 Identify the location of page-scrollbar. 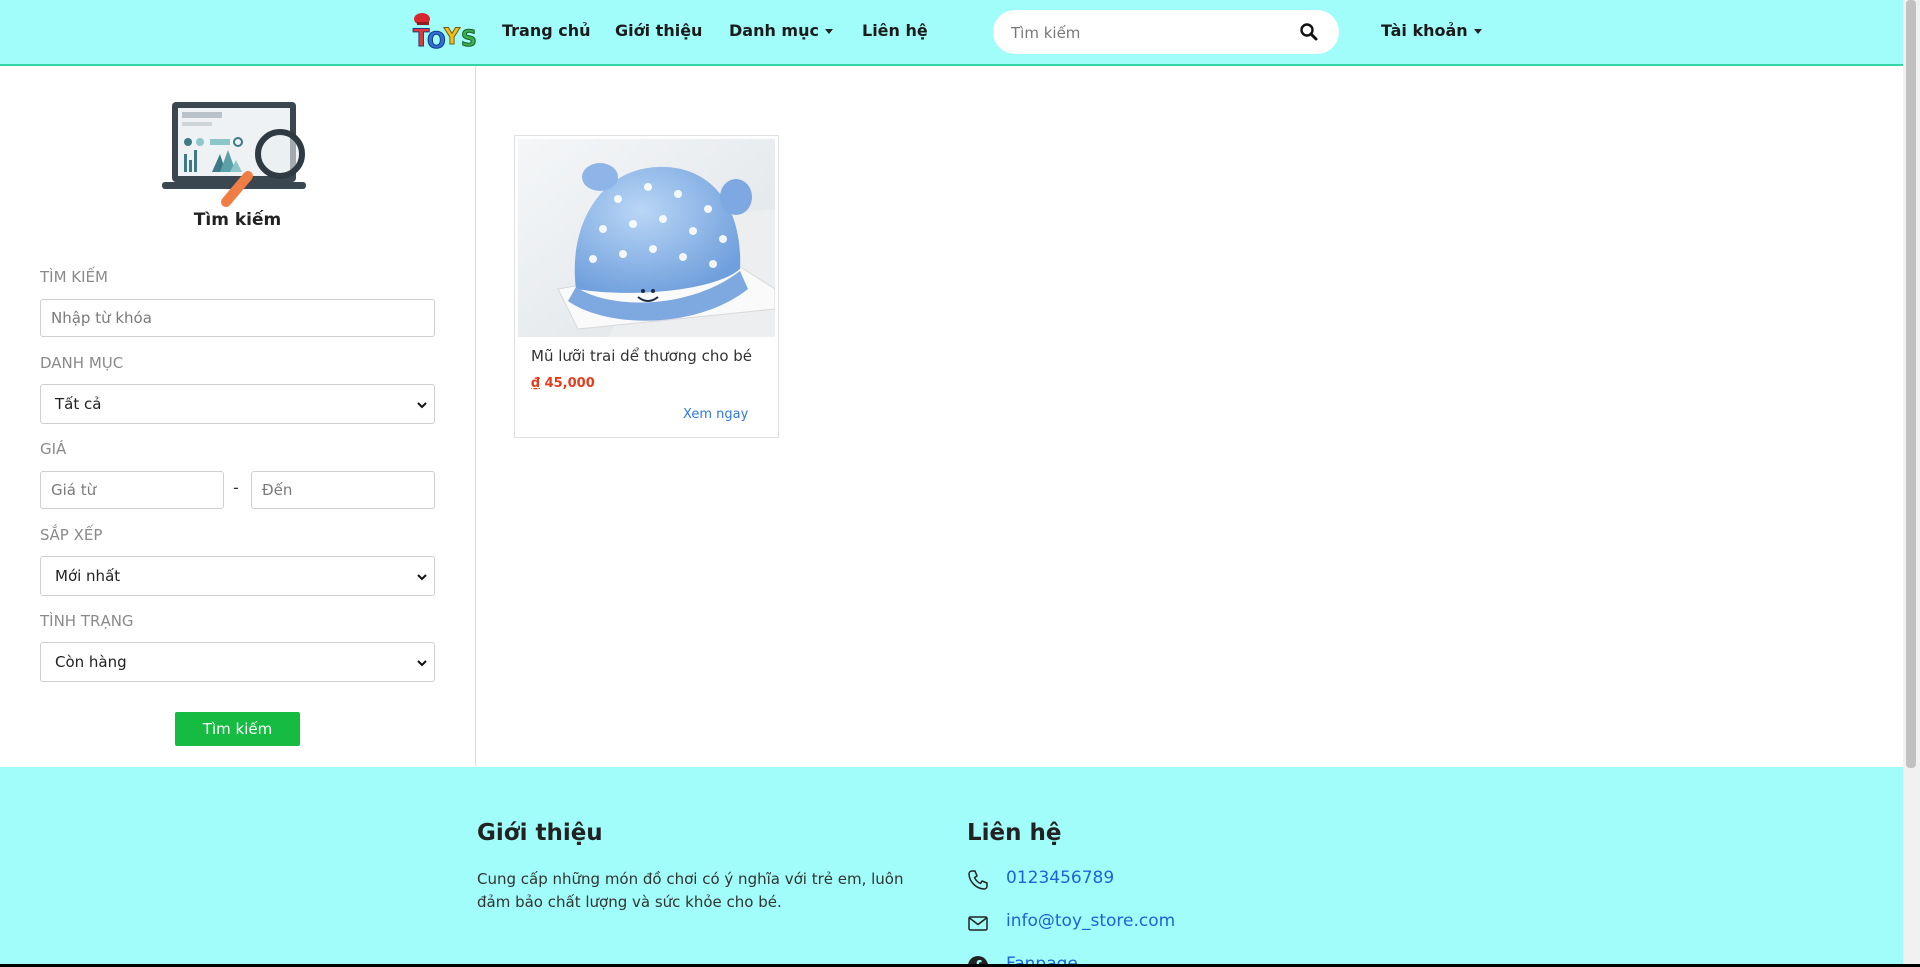
(1911, 482).